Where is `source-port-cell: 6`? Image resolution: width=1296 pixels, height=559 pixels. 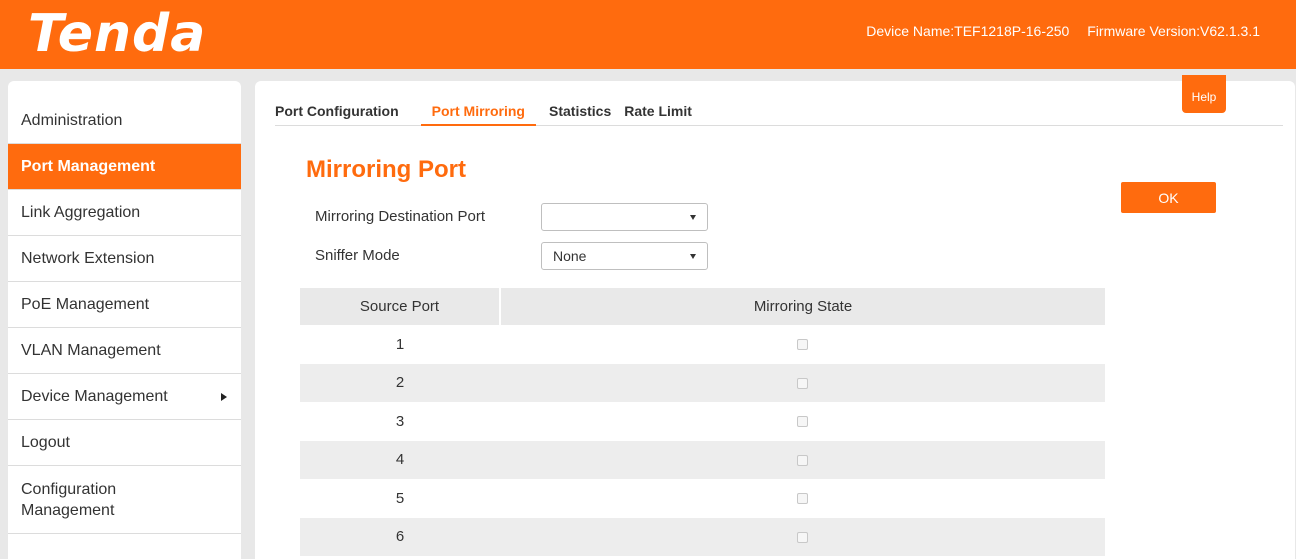 source-port-cell: 6 is located at coordinates (400, 536).